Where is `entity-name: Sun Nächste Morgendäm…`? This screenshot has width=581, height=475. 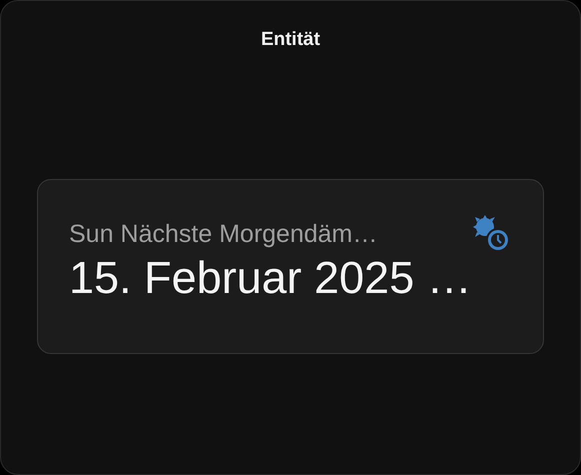
entity-name: Sun Nächste Morgendäm… is located at coordinates (223, 234).